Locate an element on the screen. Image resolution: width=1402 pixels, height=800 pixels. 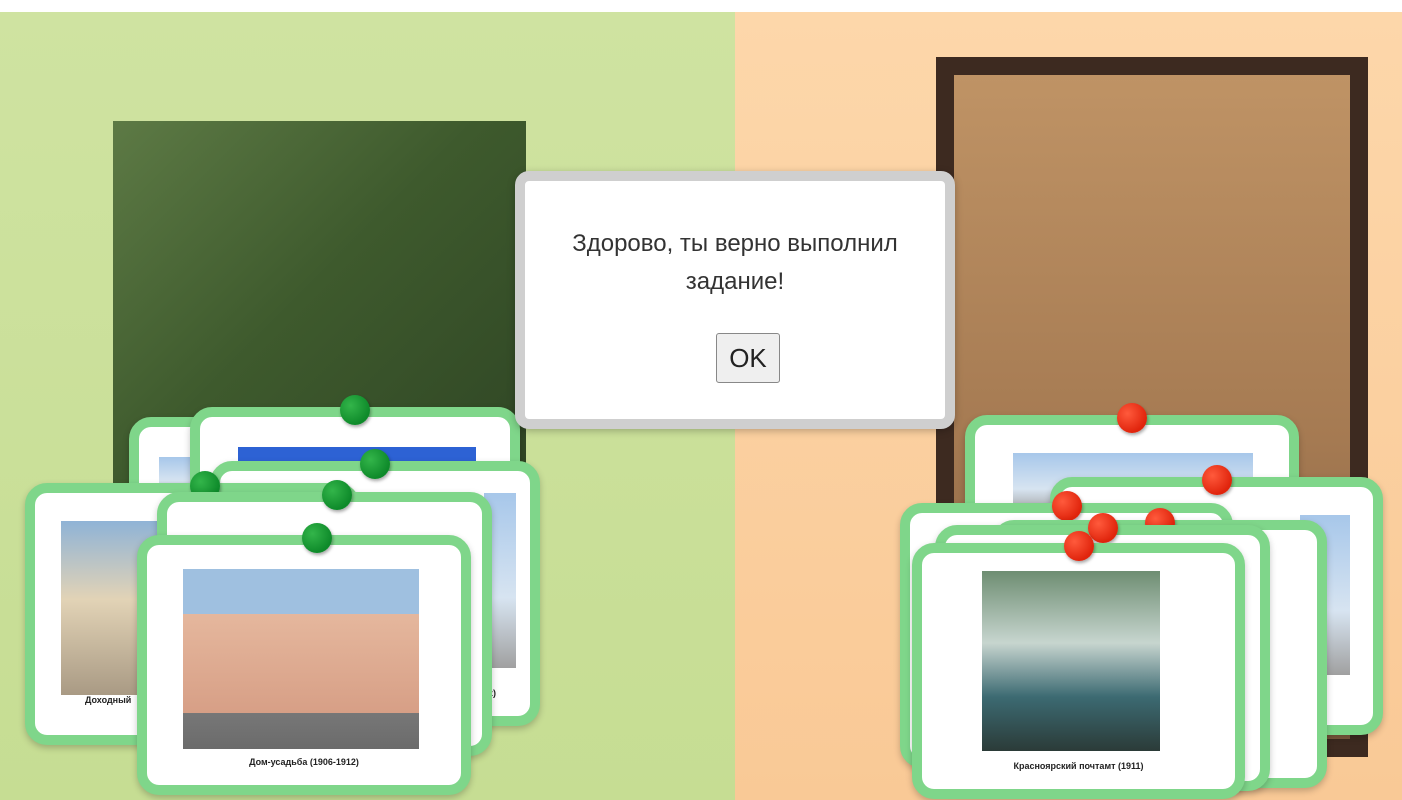
card-caption: Красноярский почтамт (1911) is located at coordinates (1078, 766).